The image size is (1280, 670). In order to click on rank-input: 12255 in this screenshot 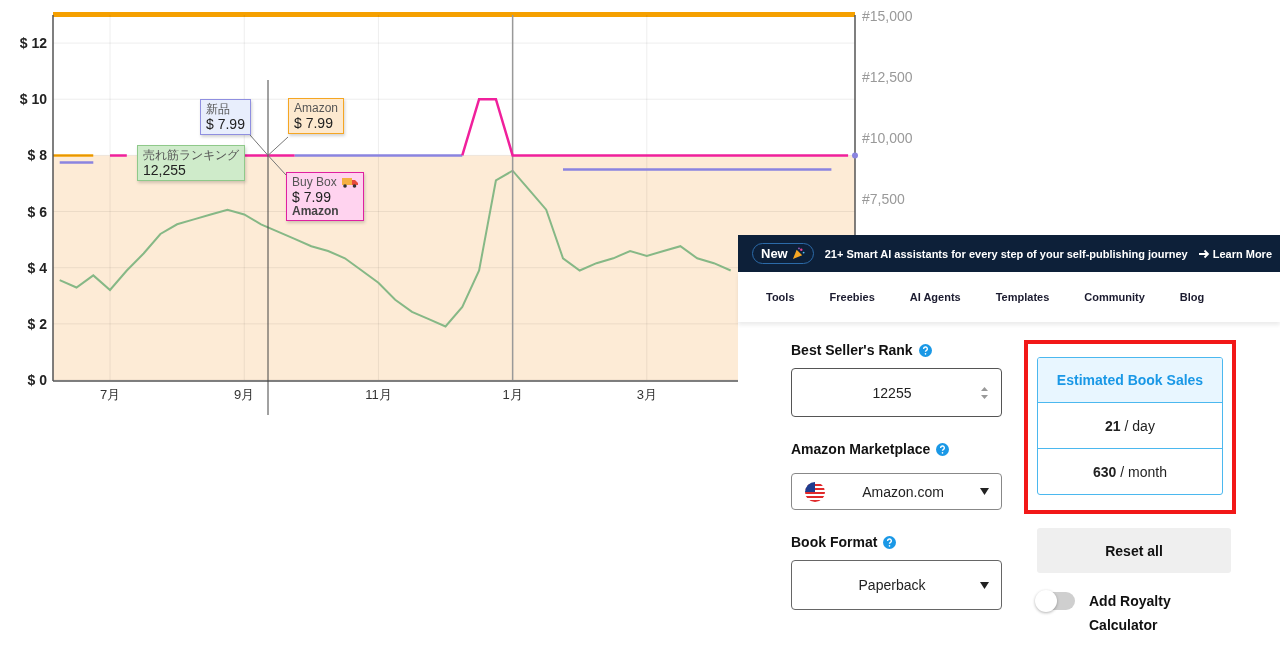, I will do `click(896, 392)`.